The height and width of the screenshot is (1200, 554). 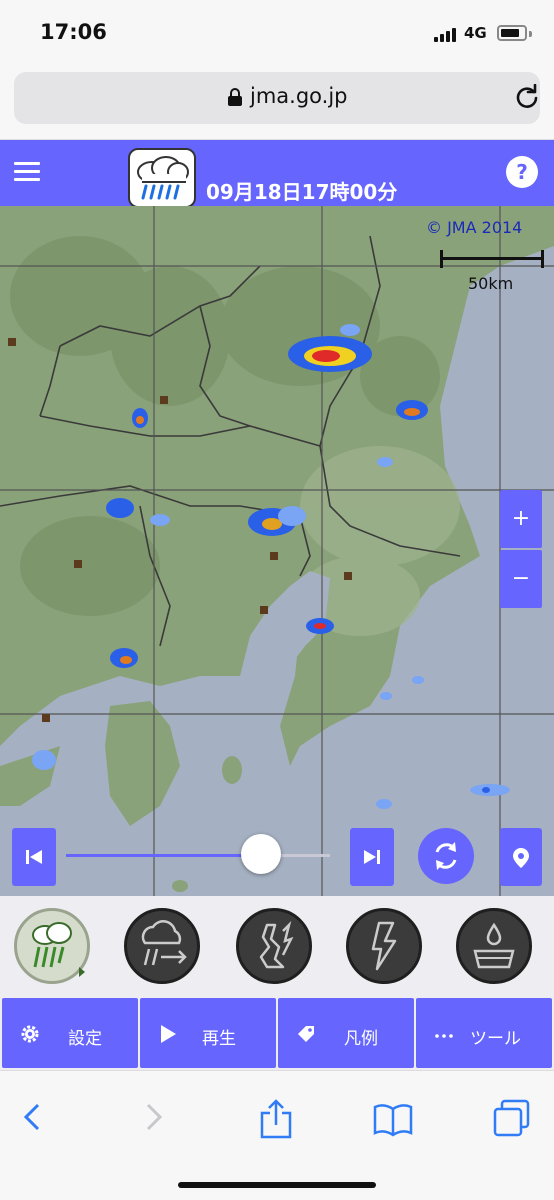 I want to click on time-slider-track, so click(x=198, y=855).